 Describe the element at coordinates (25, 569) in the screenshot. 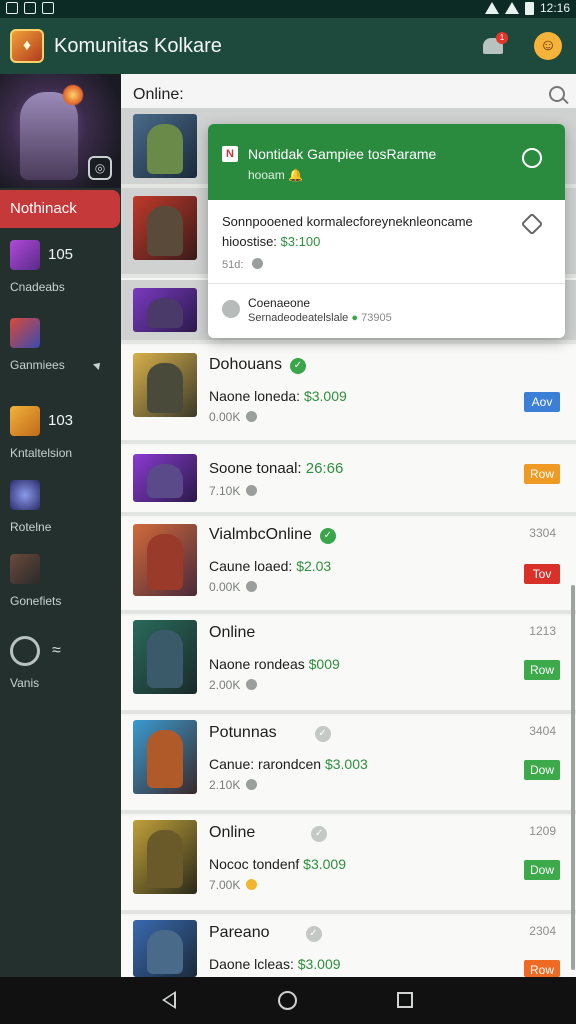

I see `rewards-icon` at that location.